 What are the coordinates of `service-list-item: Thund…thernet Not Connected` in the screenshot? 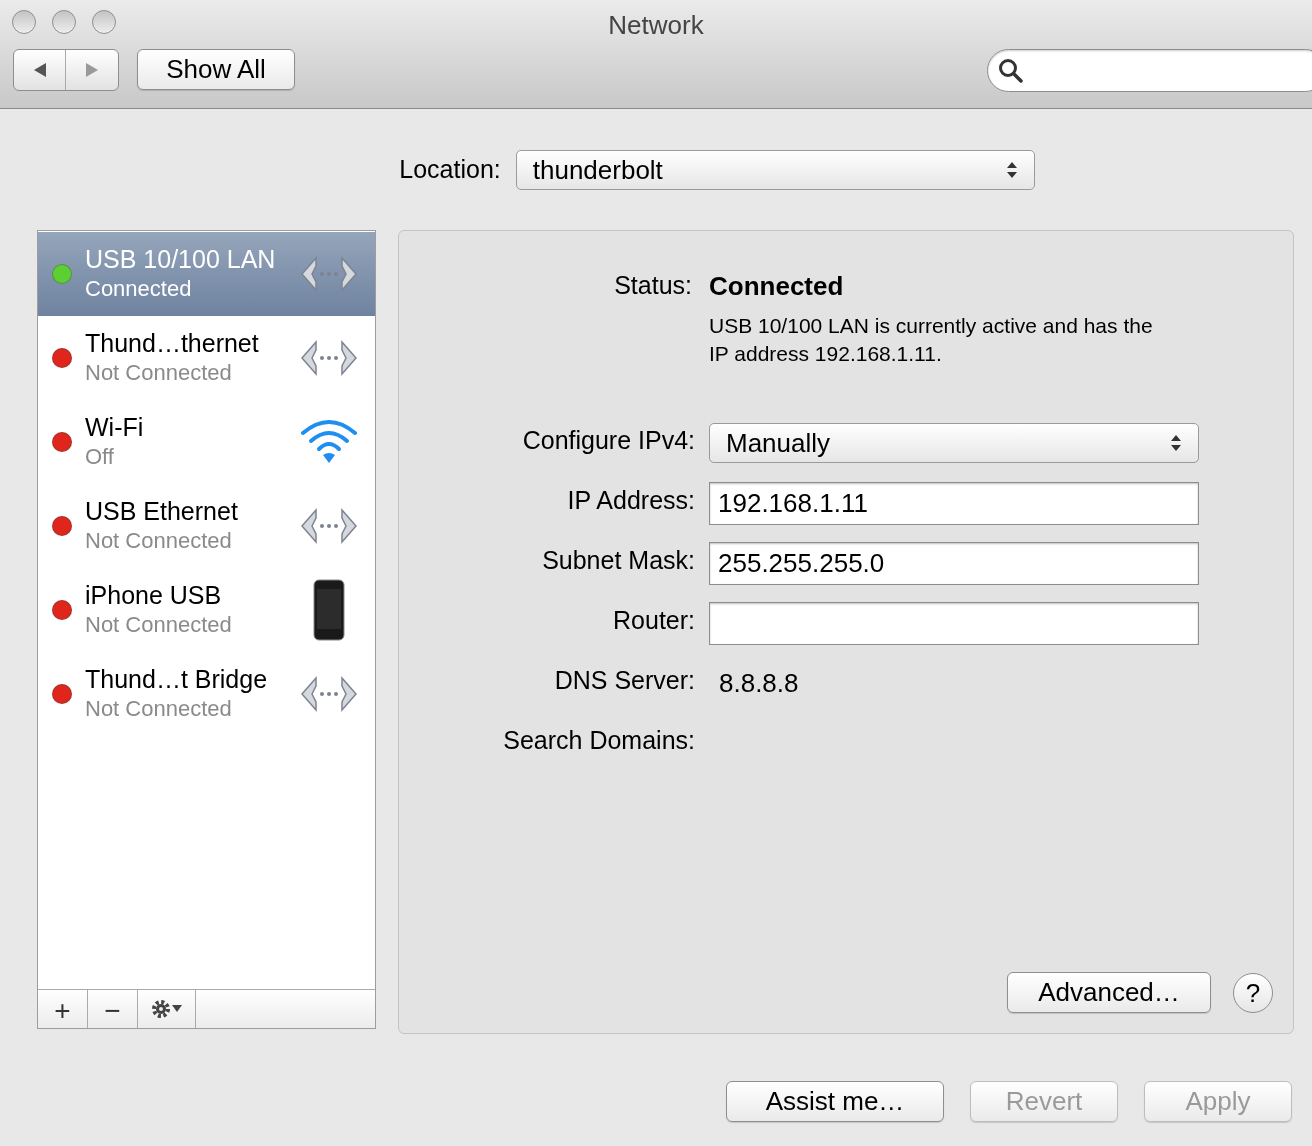 It's located at (206, 358).